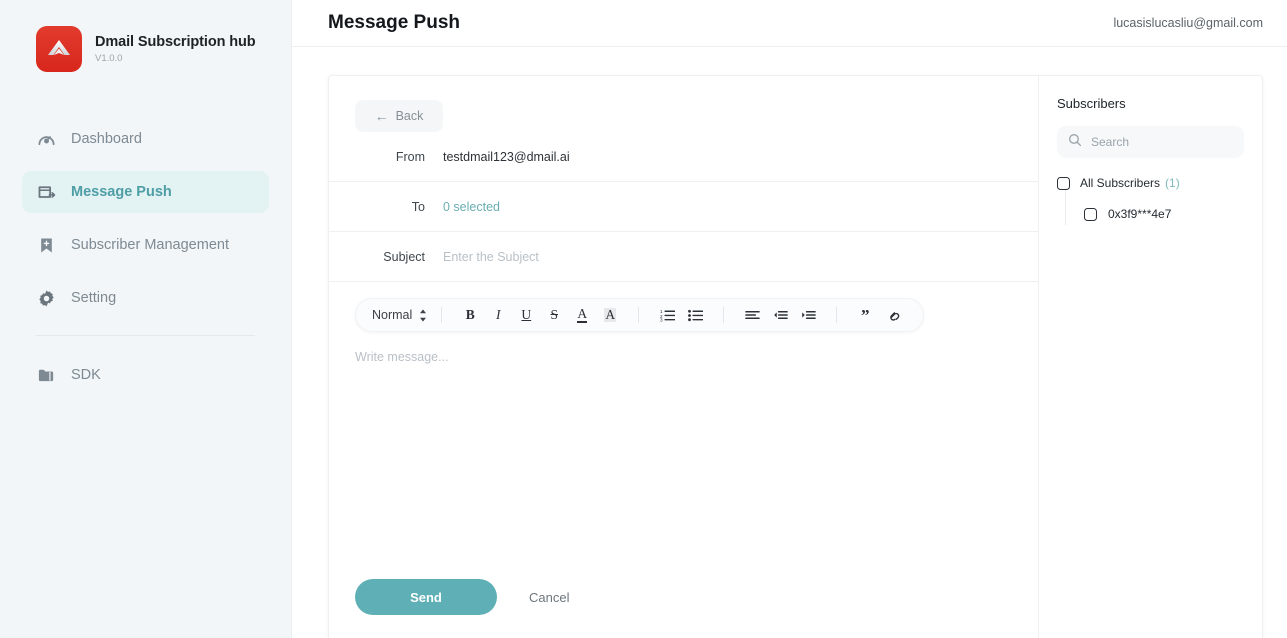 This screenshot has width=1287, height=638. What do you see at coordinates (667, 315) in the screenshot?
I see `ordered-list-icon: 1 2 3` at bounding box center [667, 315].